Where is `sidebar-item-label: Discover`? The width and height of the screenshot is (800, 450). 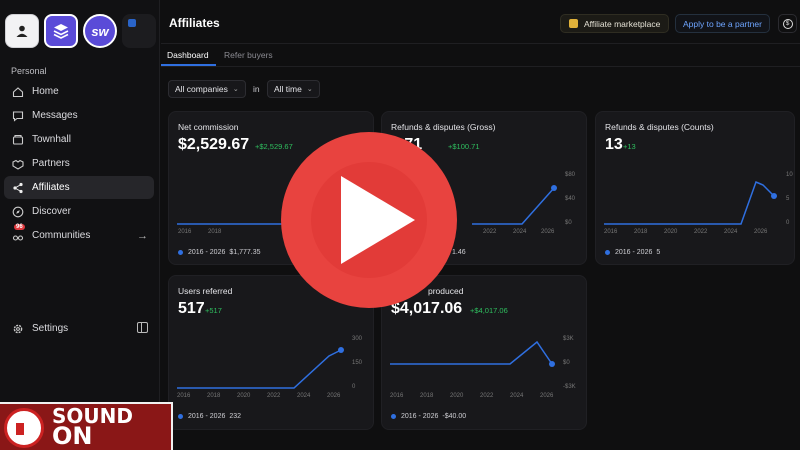 sidebar-item-label: Discover is located at coordinates (51, 211).